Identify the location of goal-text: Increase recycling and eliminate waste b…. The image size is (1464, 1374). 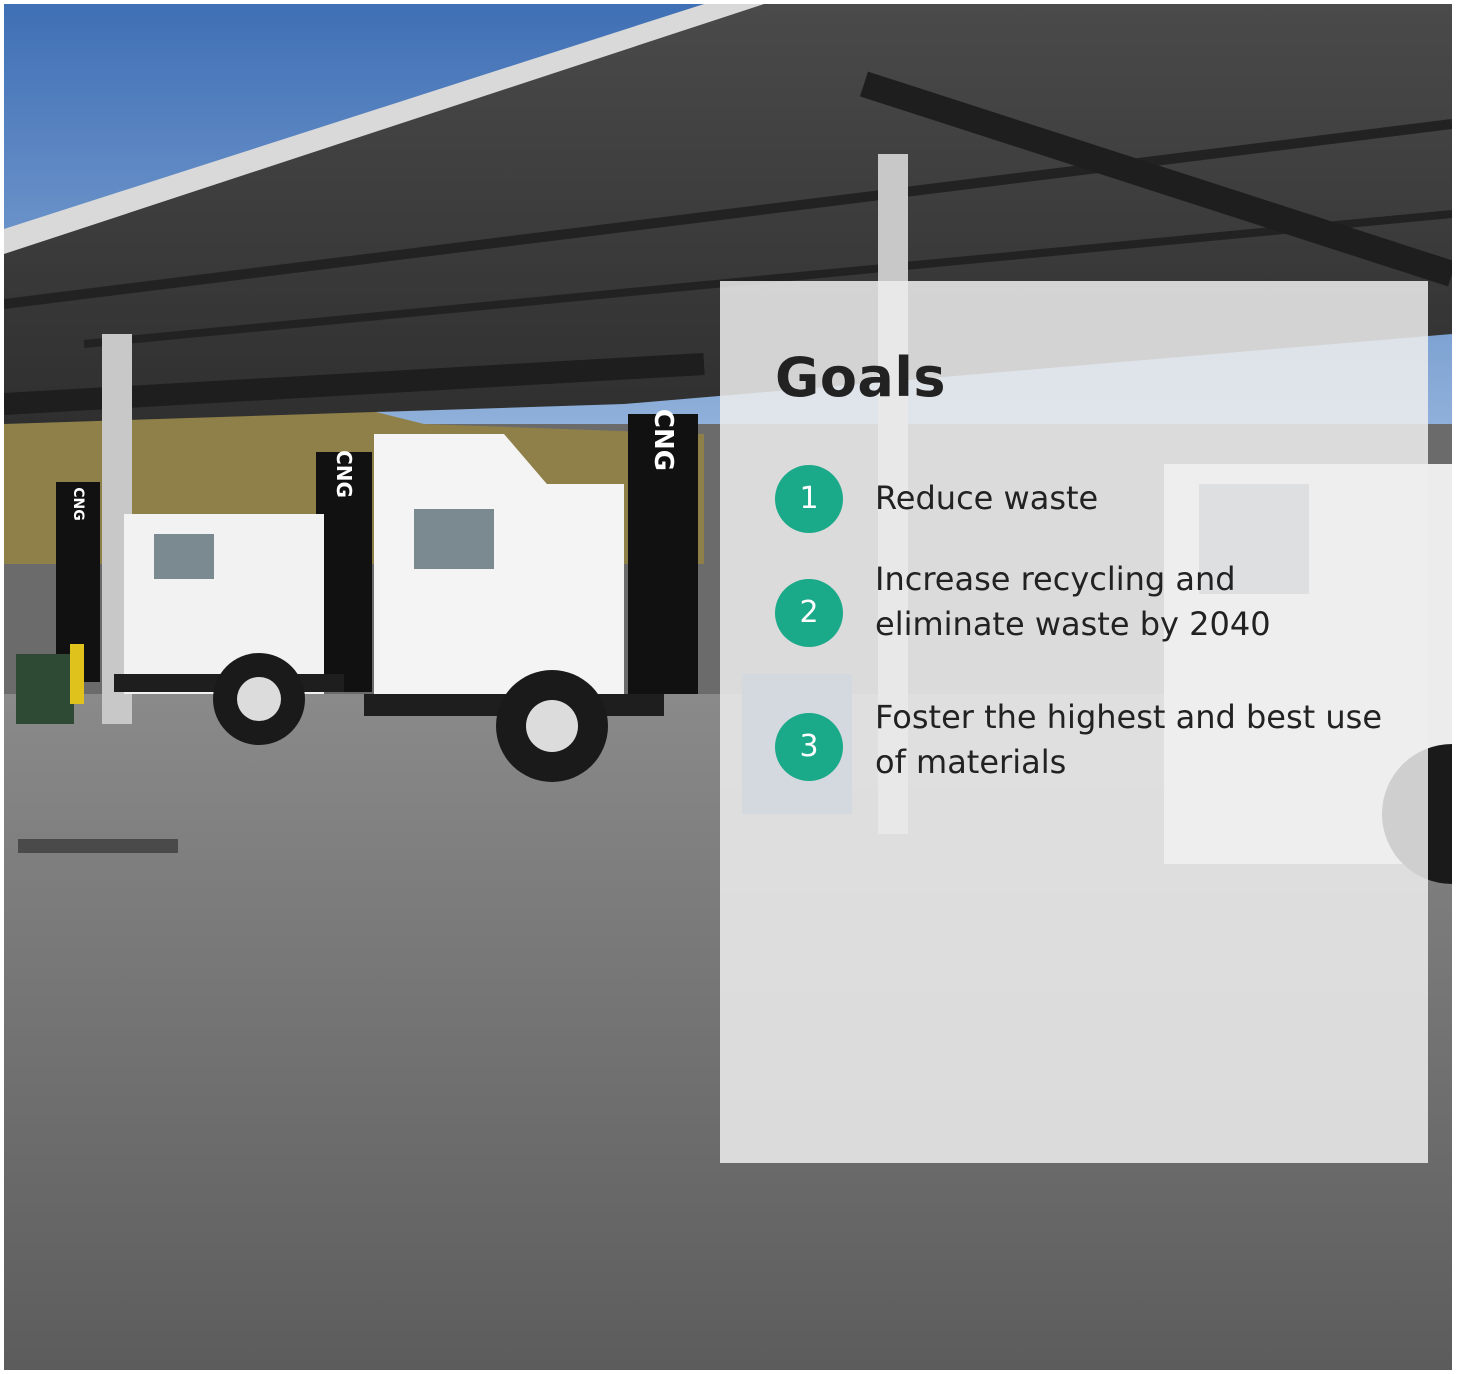
(1073, 601).